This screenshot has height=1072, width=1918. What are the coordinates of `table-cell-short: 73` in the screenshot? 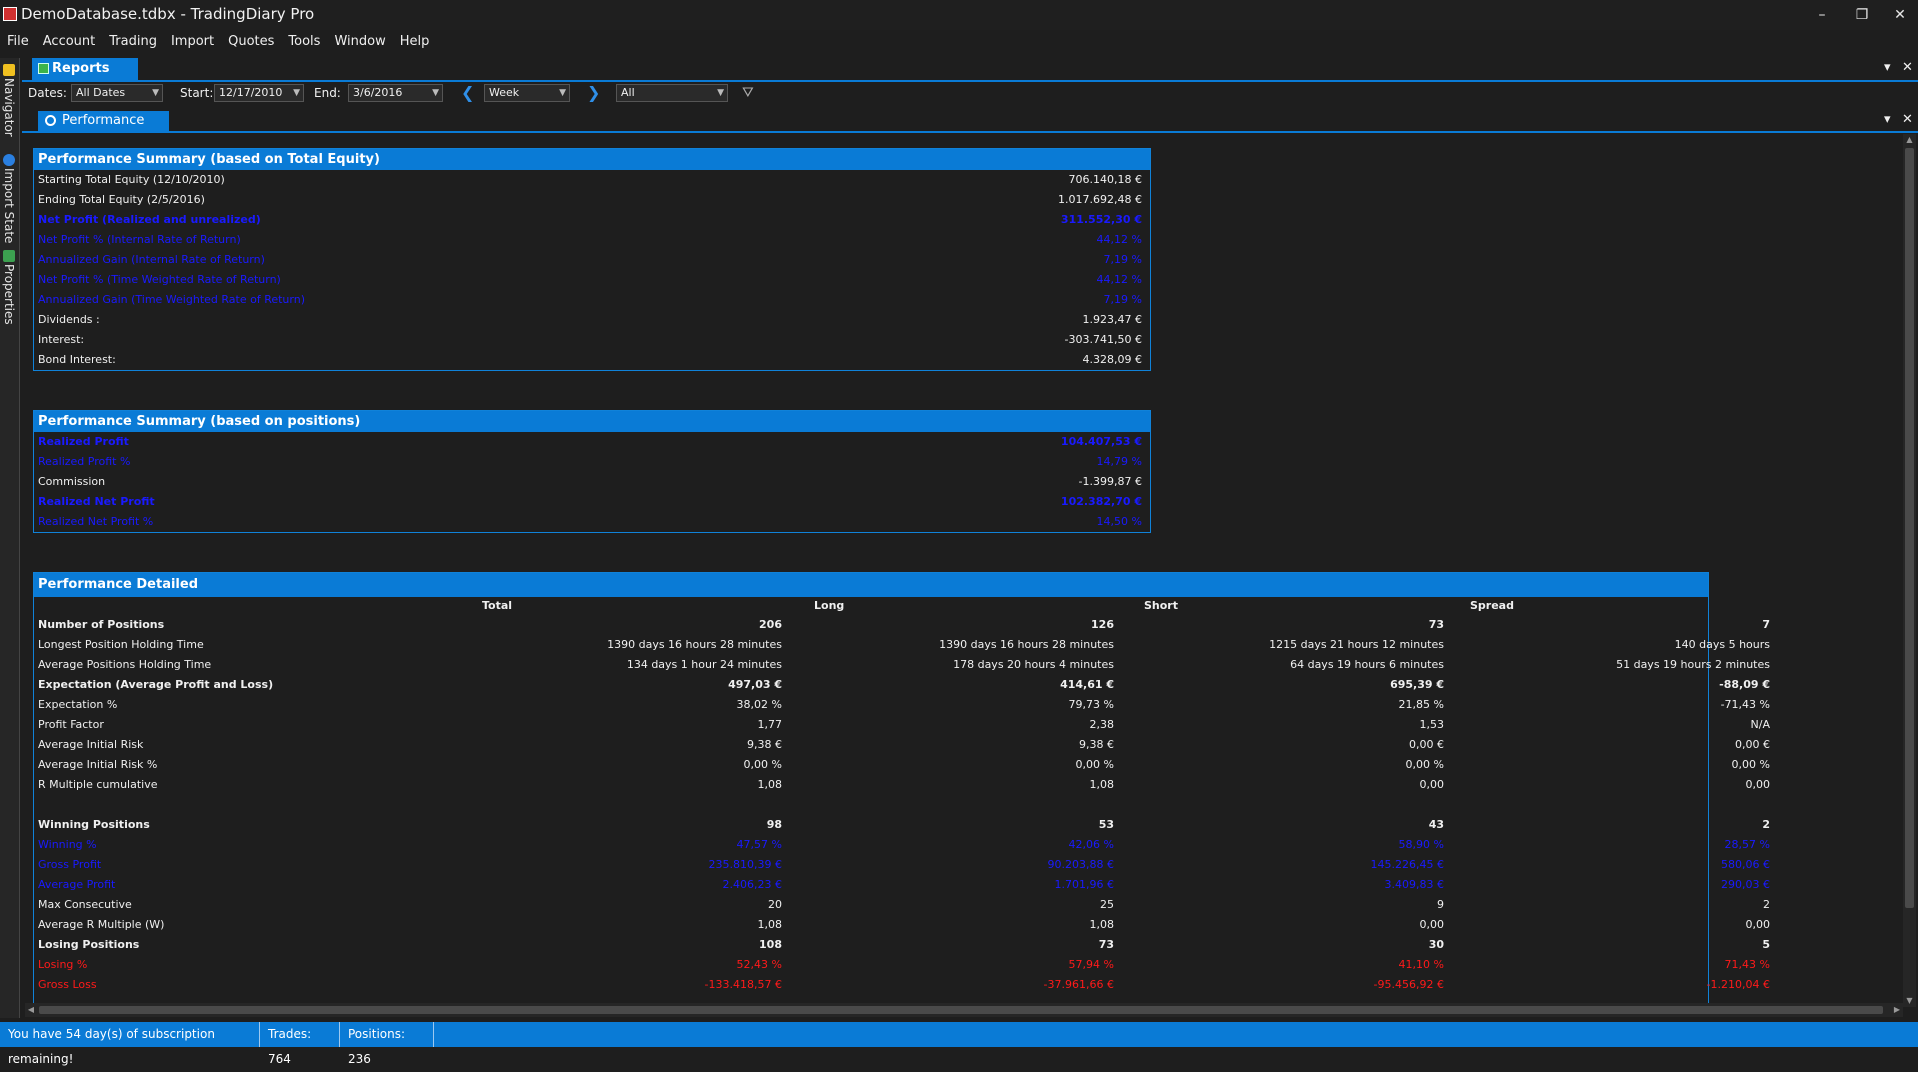 It's located at (1436, 624).